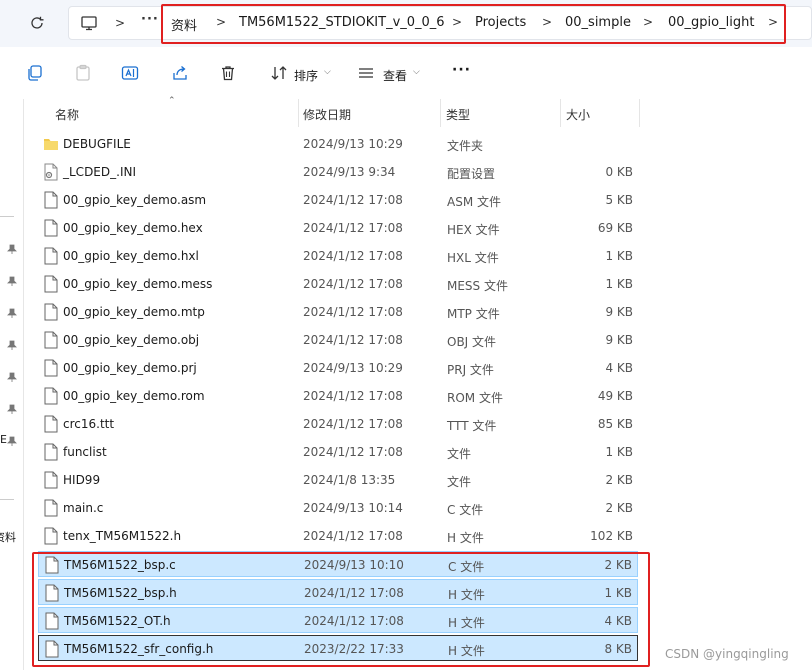 The image size is (812, 670). I want to click on file-type: HXL 文件, so click(473, 258).